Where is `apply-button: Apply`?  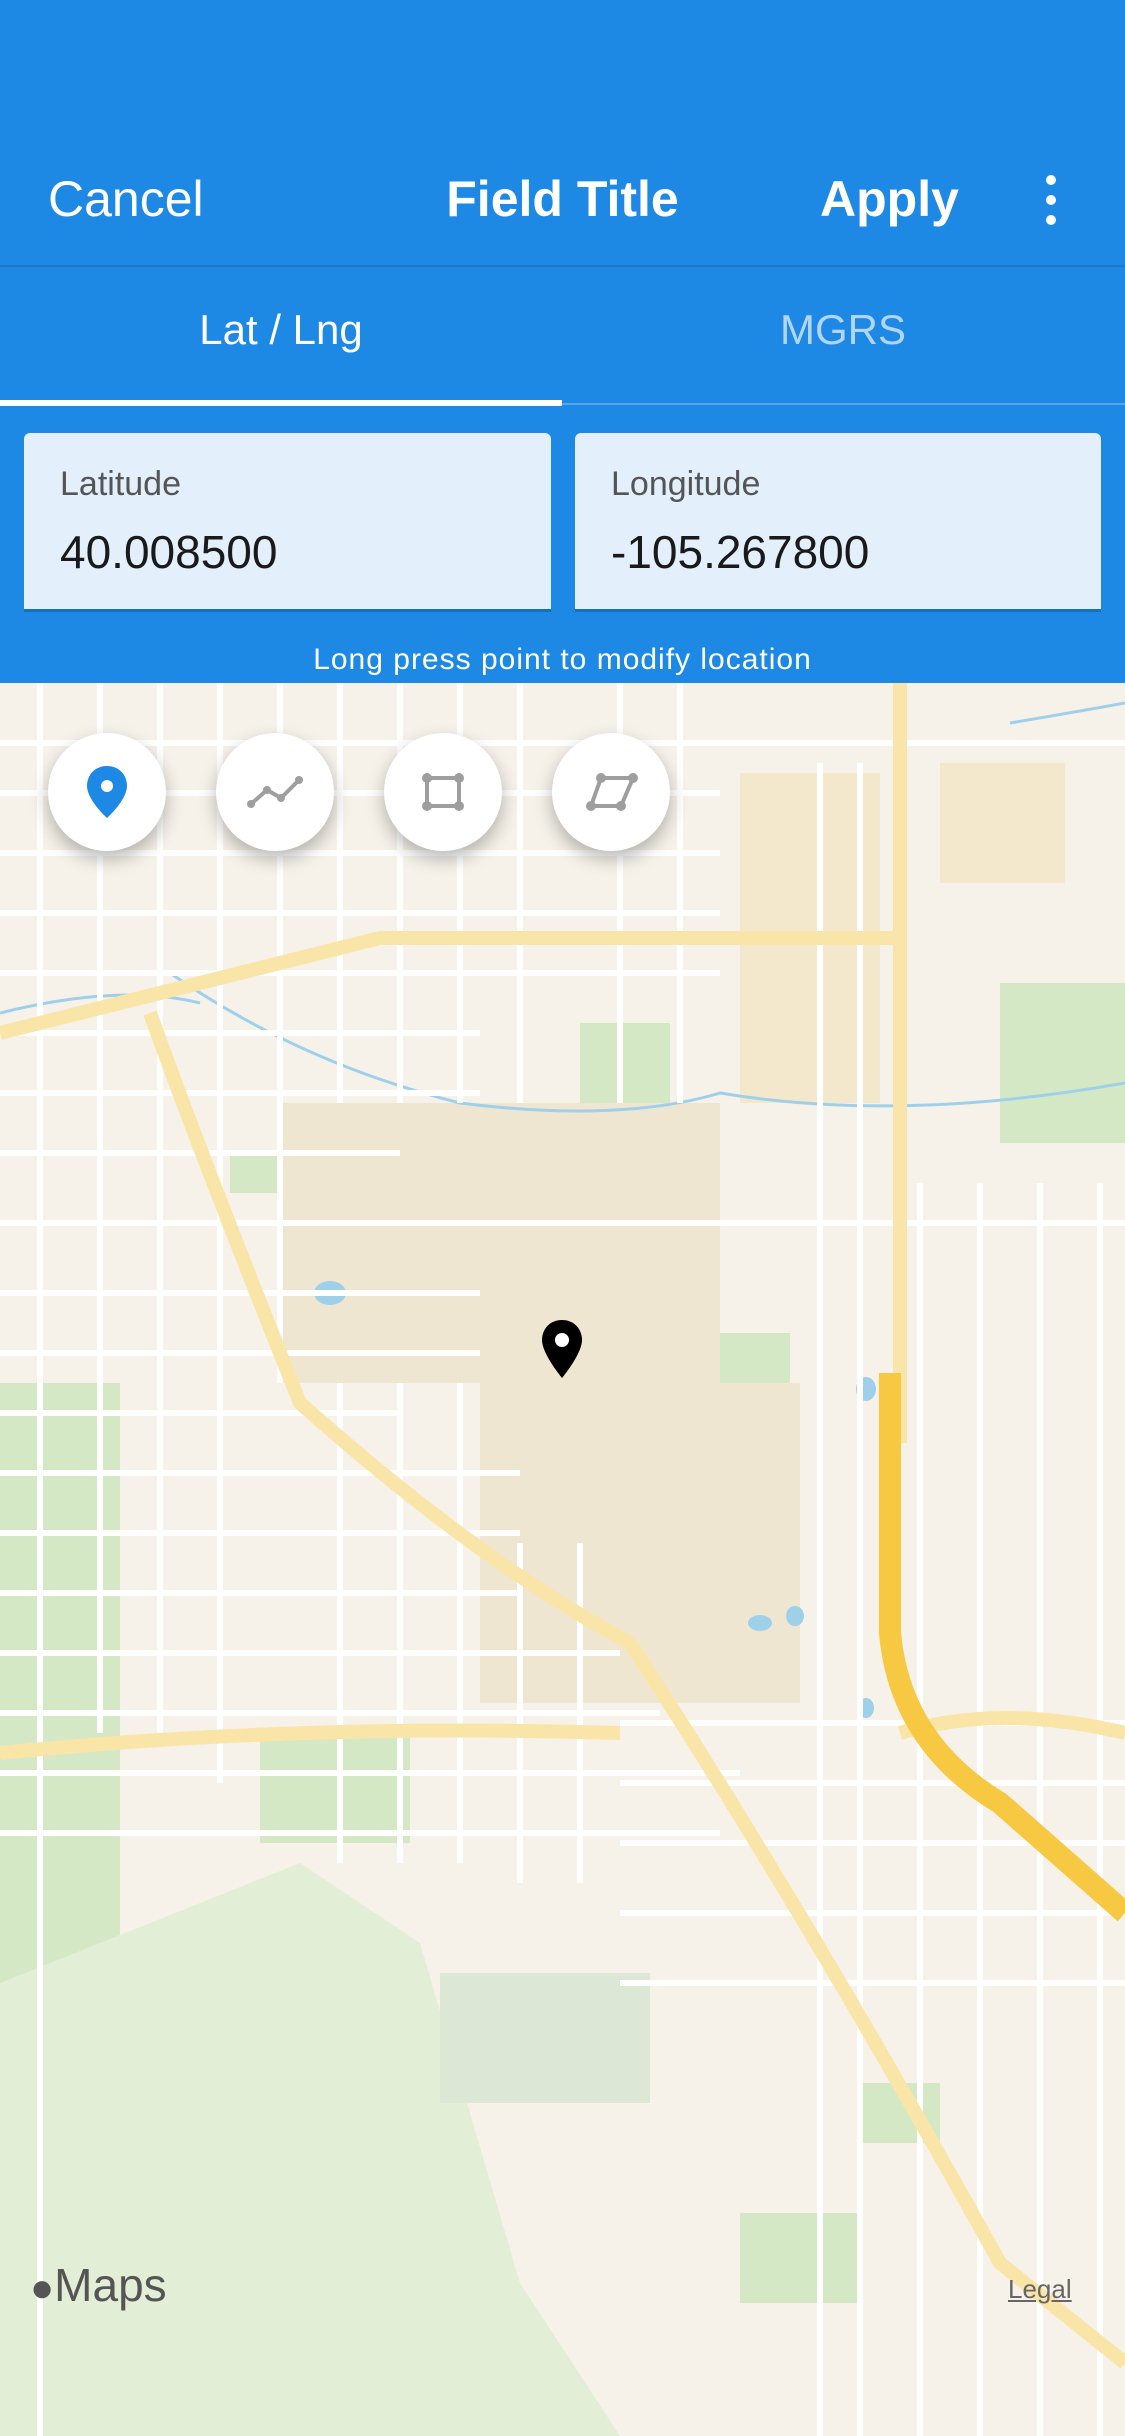
apply-button: Apply is located at coordinates (889, 199).